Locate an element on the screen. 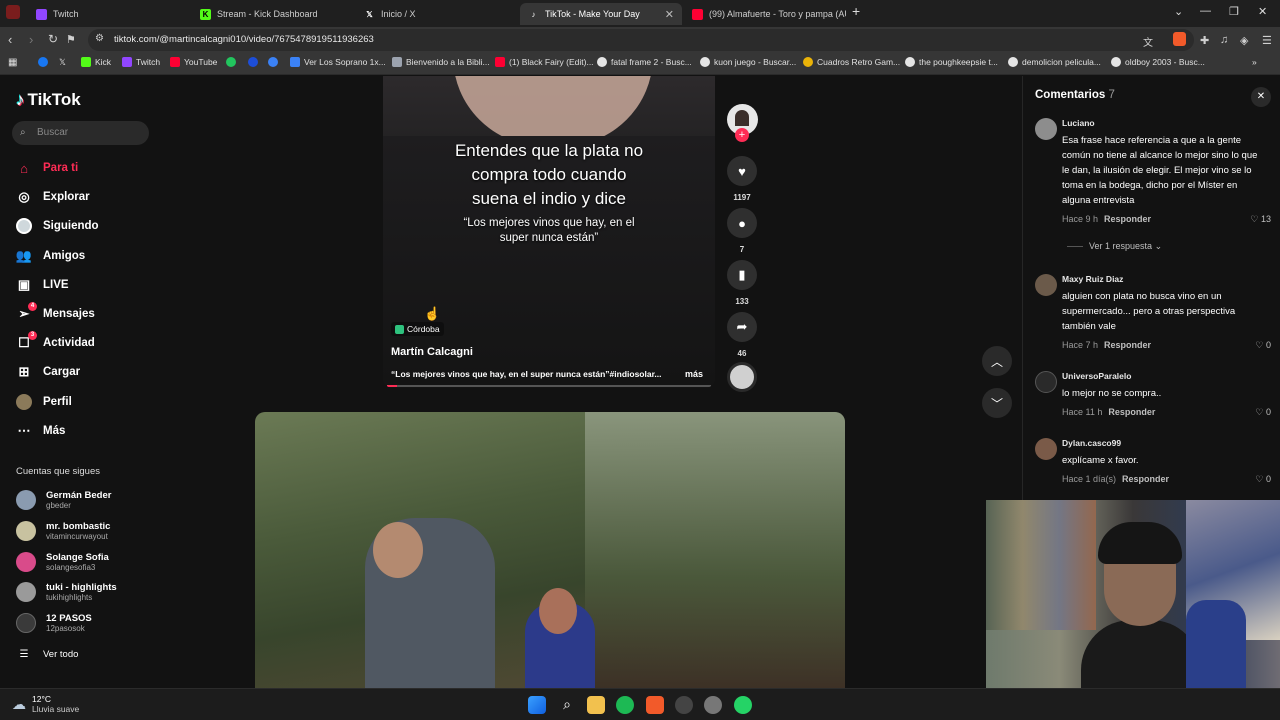 Image resolution: width=1280 pixels, height=720 pixels. nav-actividad: ☐ 3 Actividad is located at coordinates (55, 342).